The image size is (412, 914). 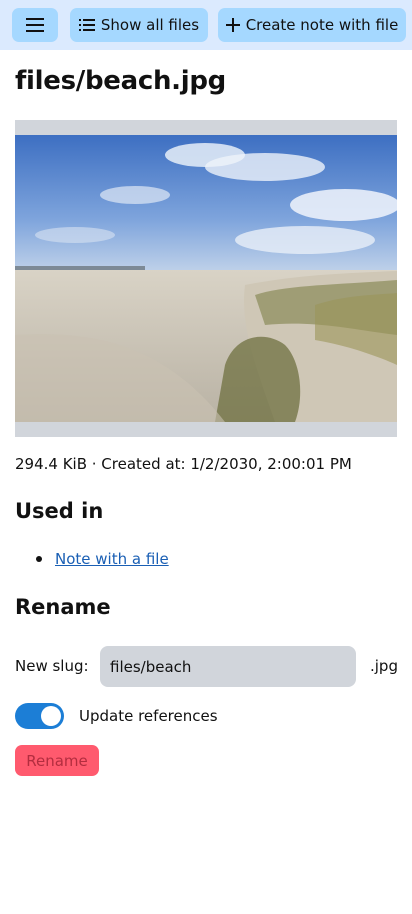 I want to click on rename-heading: Rename, so click(x=63, y=607).